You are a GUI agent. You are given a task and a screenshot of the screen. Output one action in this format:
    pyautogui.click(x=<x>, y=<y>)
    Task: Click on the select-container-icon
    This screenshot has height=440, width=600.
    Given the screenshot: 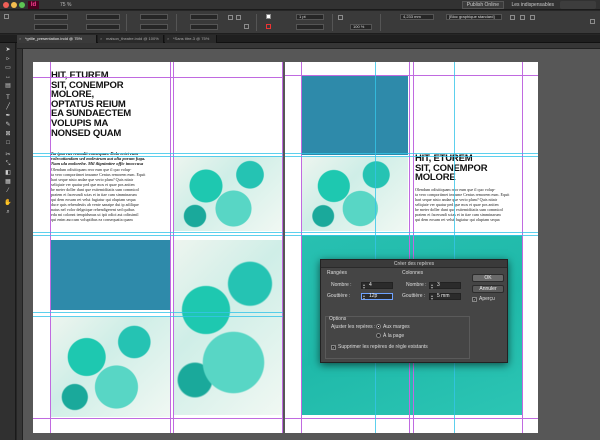 What is the action you would take?
    pyautogui.click(x=246, y=26)
    